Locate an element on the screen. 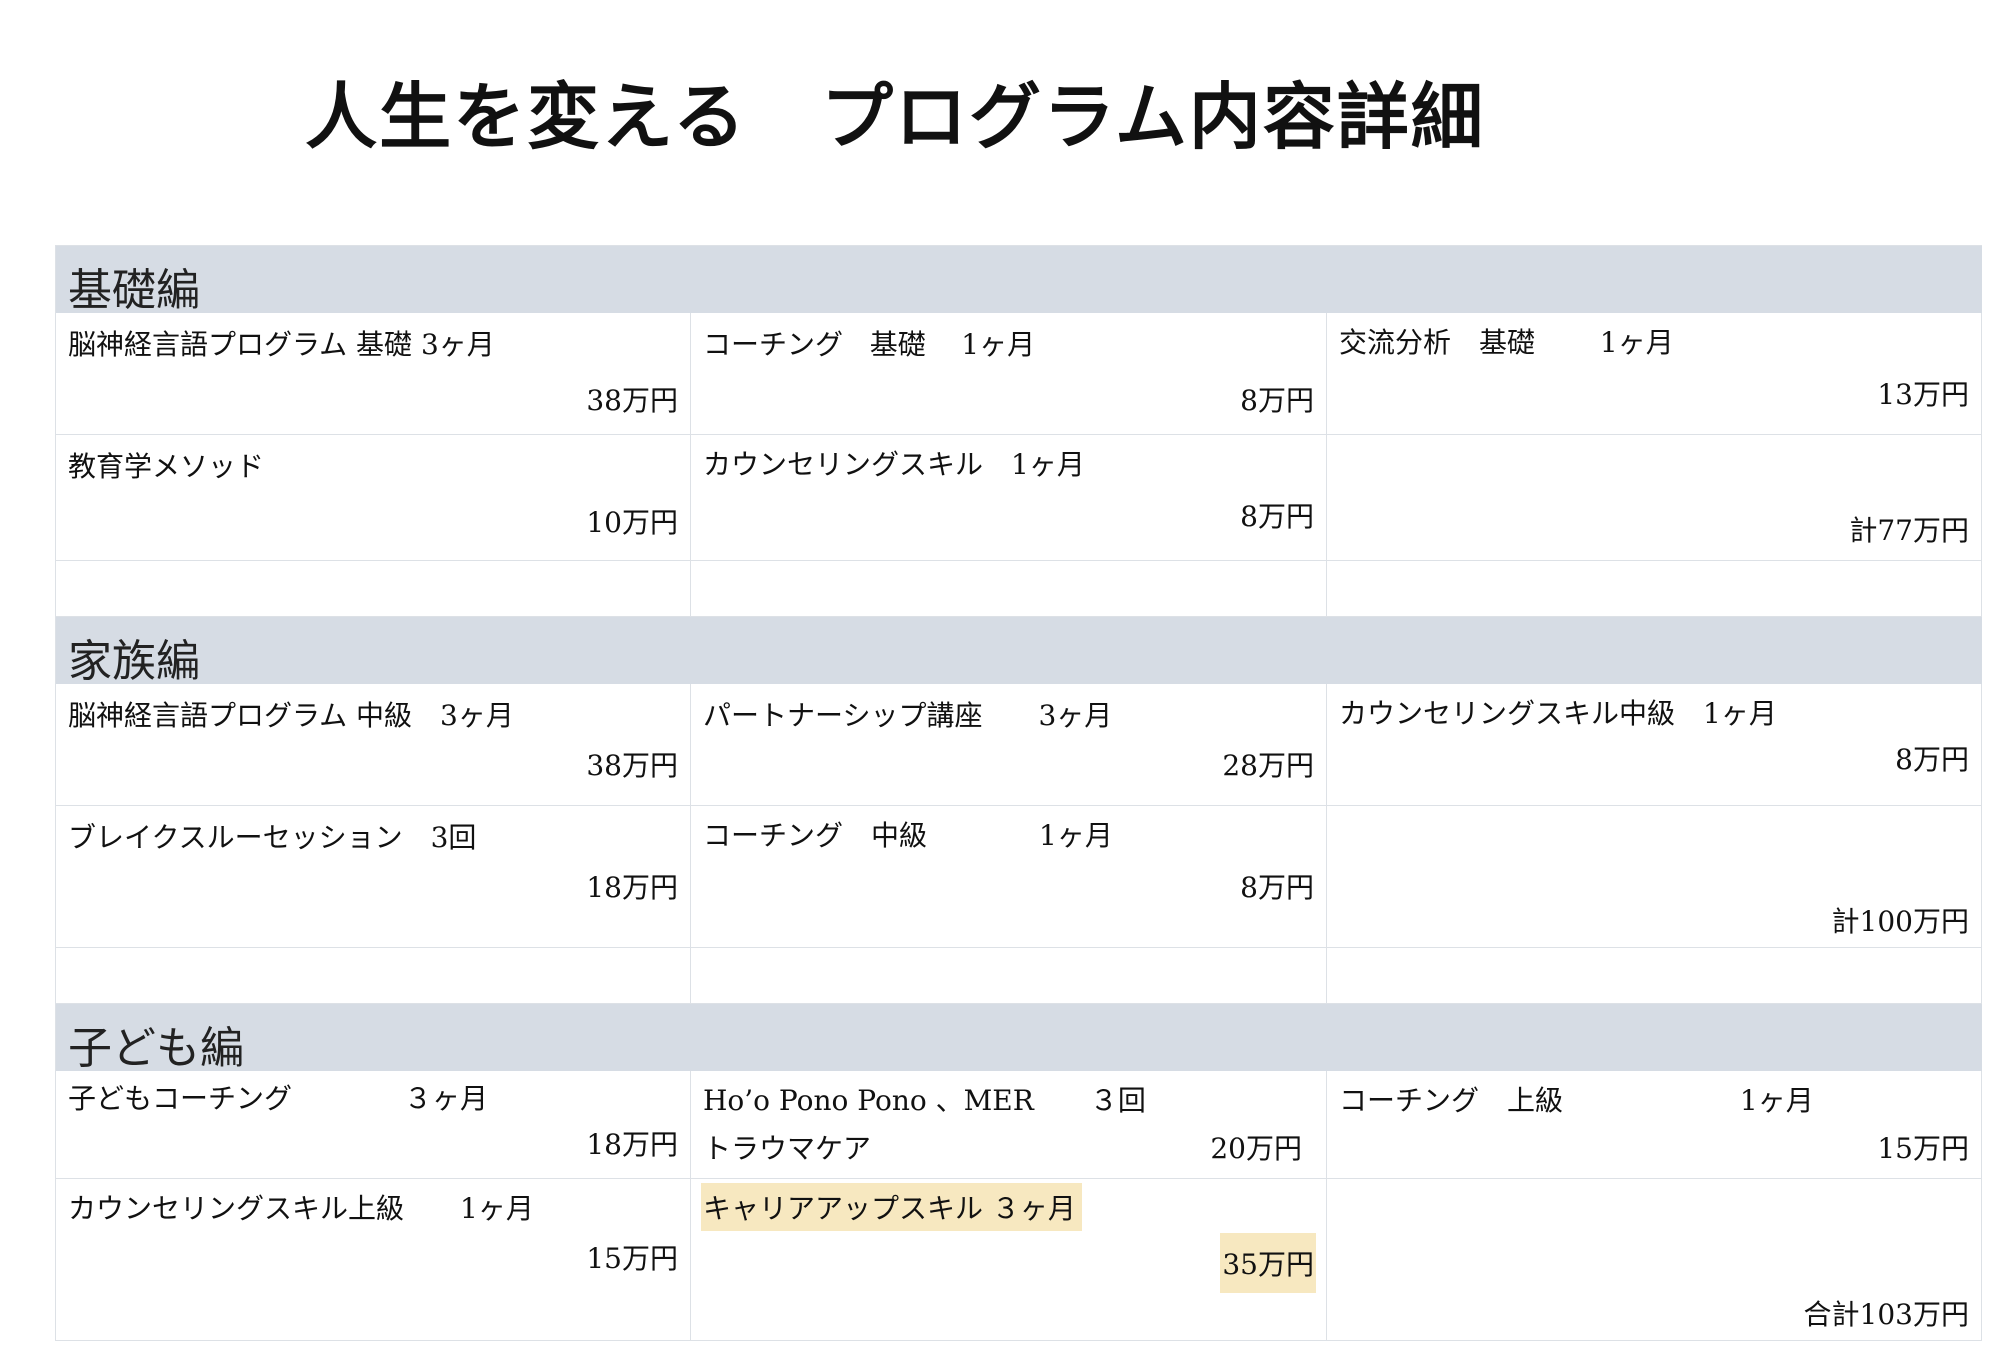 The width and height of the screenshot is (2016, 1372). subtotal: 計77万円 is located at coordinates (1909, 530).